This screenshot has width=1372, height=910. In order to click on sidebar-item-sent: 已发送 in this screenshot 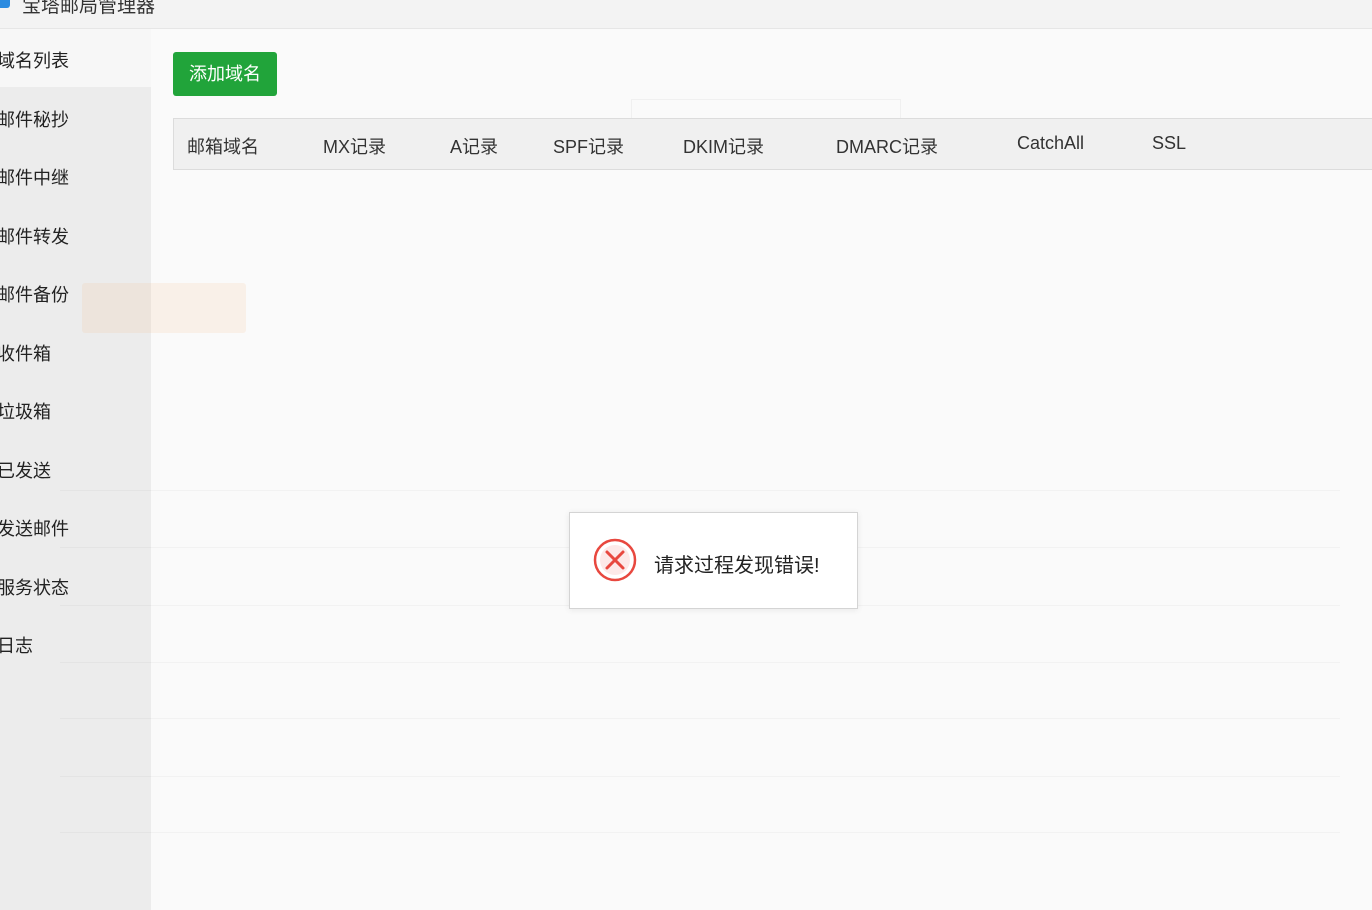, I will do `click(75, 468)`.